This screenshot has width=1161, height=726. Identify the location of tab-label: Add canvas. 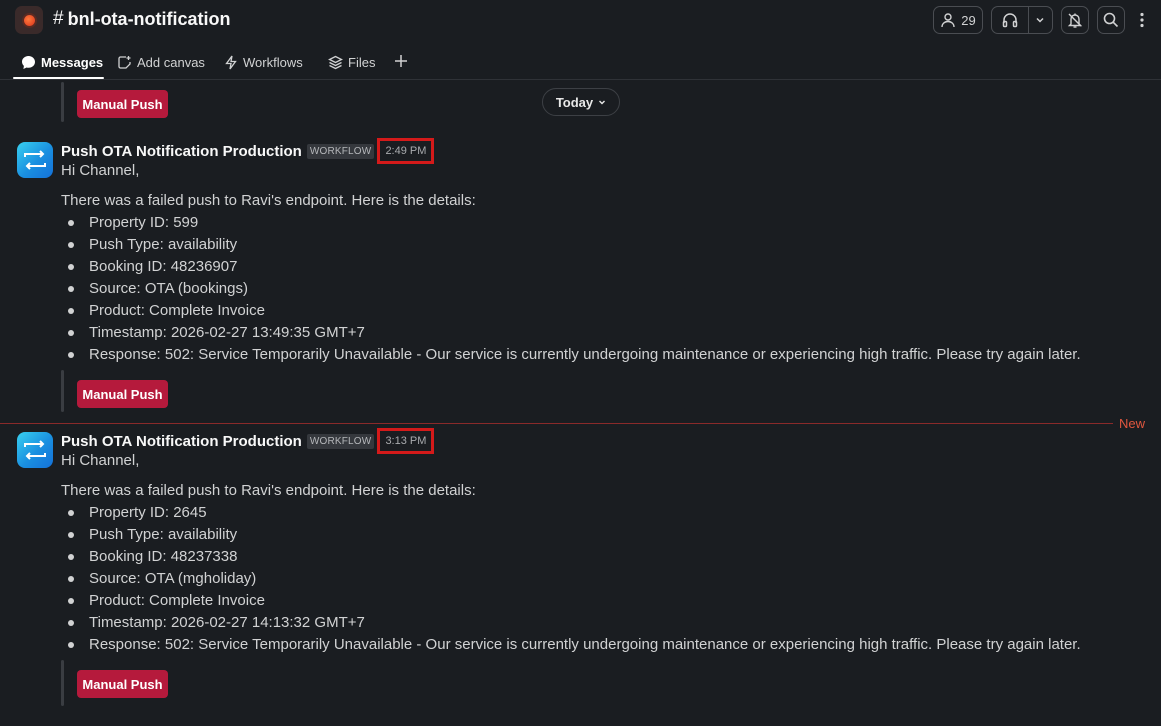
(171, 62).